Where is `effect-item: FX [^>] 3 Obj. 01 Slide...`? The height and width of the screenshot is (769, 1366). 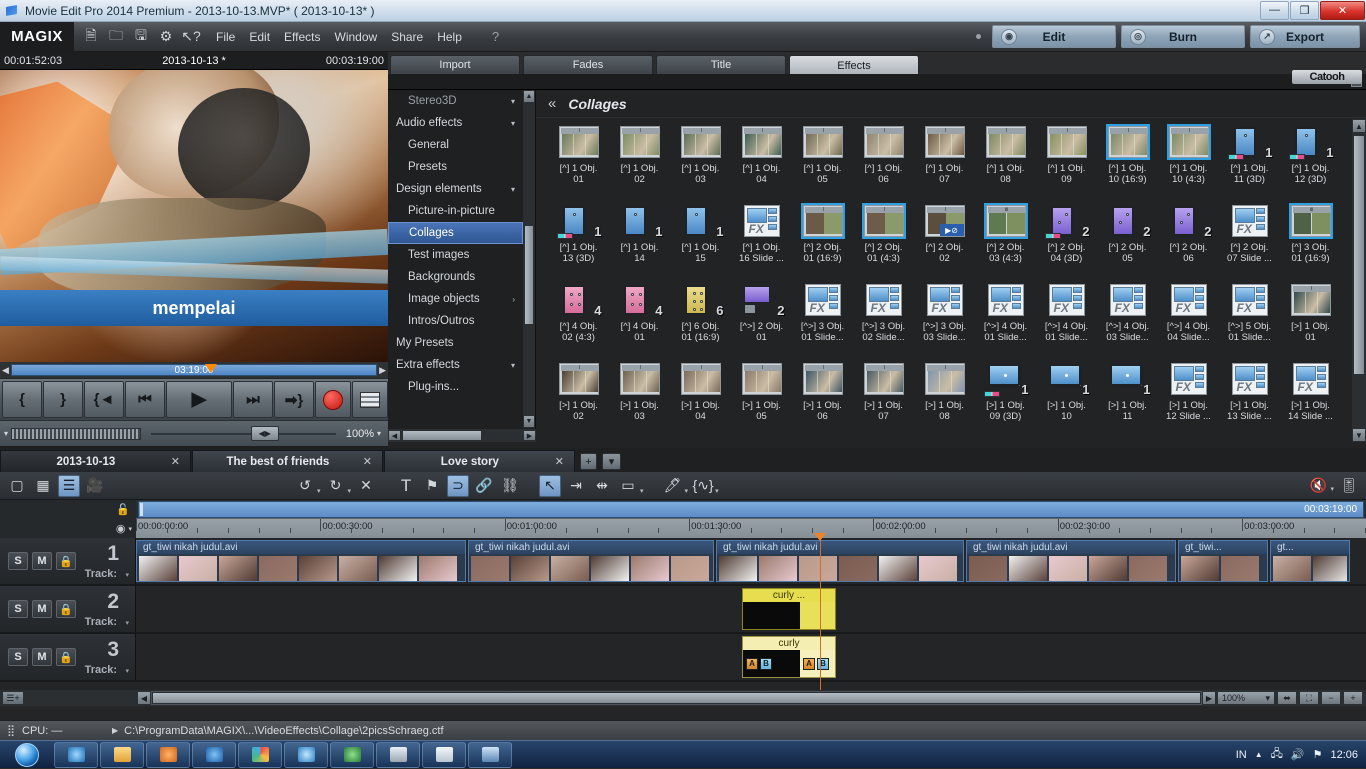 effect-item: FX [^>] 3 Obj. 01 Slide... is located at coordinates (822, 320).